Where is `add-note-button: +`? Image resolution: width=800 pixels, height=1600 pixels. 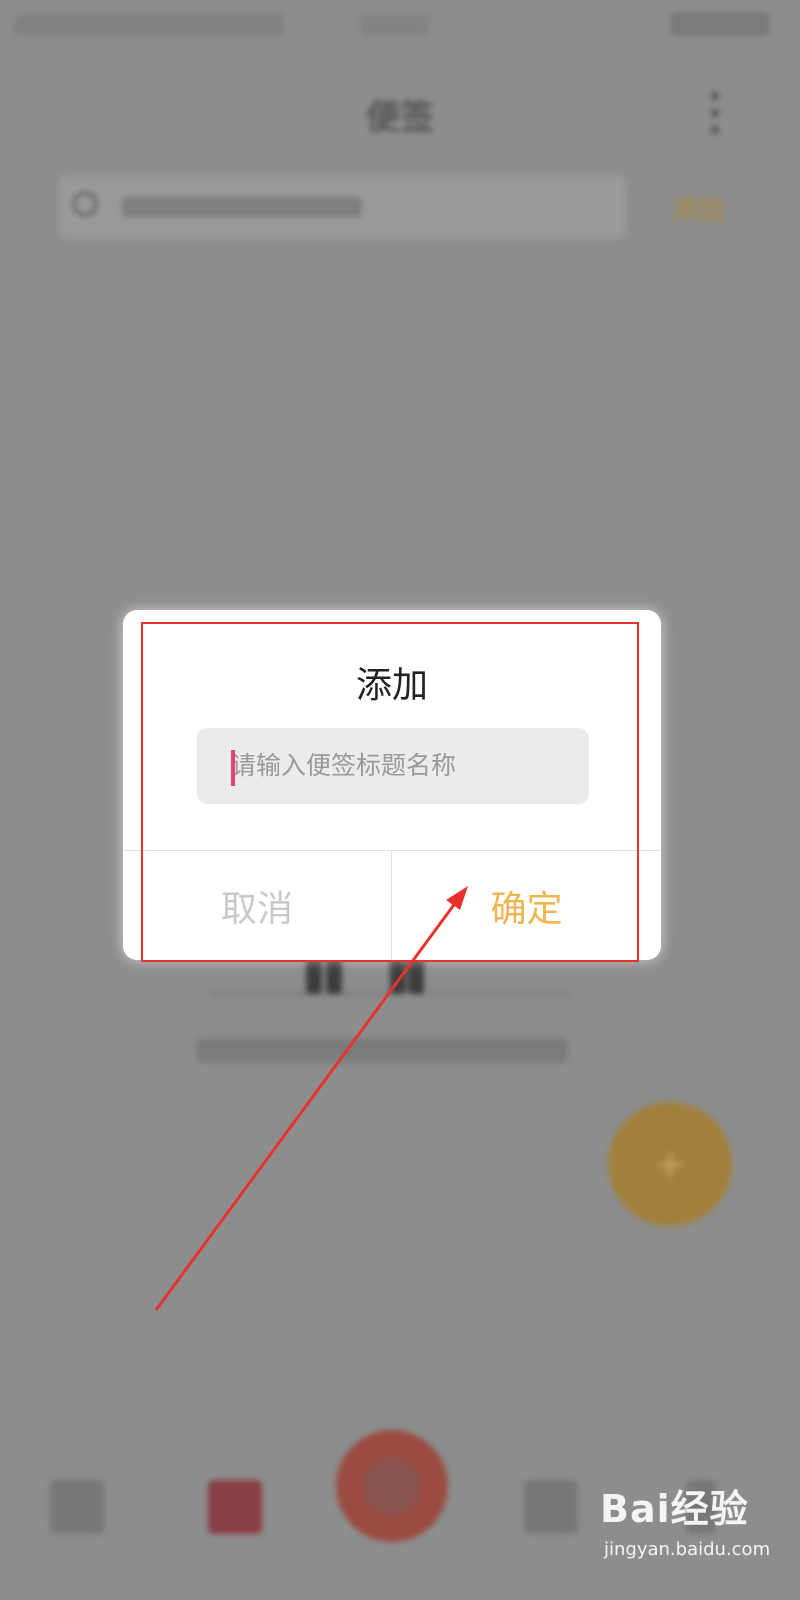
add-note-button: + is located at coordinates (670, 1164).